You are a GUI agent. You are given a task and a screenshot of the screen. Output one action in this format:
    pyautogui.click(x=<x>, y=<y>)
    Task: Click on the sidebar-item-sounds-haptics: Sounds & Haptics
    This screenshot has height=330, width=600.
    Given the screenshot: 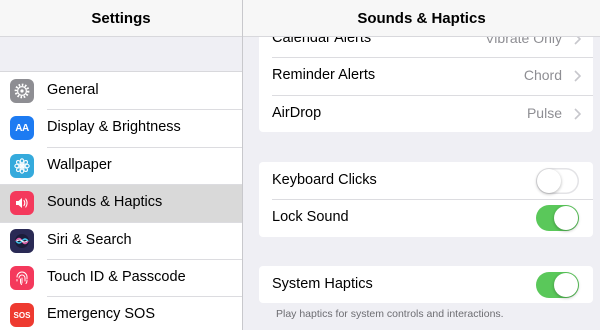 What is the action you would take?
    pyautogui.click(x=121, y=203)
    